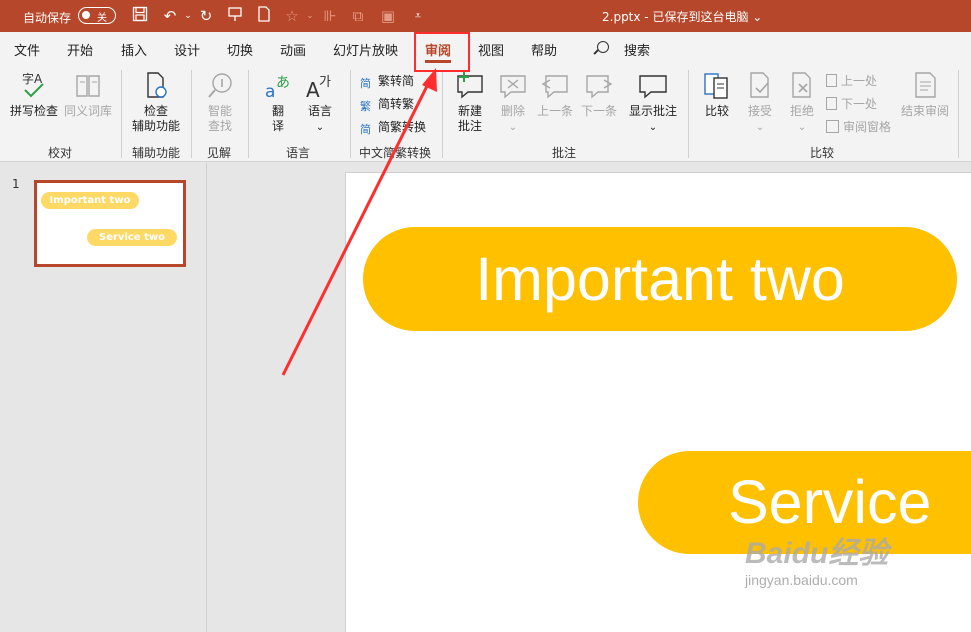  What do you see at coordinates (358, 16) in the screenshot?
I see `group-icon: ⧉` at bounding box center [358, 16].